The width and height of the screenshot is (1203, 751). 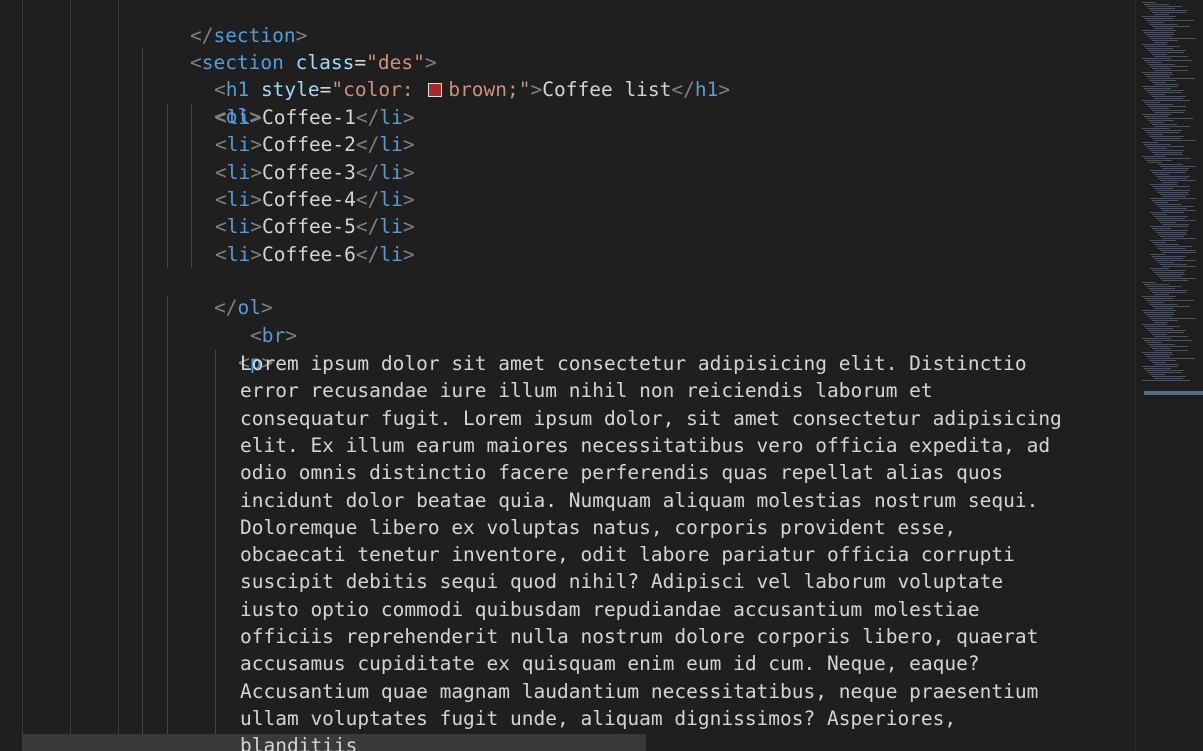 What do you see at coordinates (214, 102) in the screenshot?
I see `code-line: <ol>` at bounding box center [214, 102].